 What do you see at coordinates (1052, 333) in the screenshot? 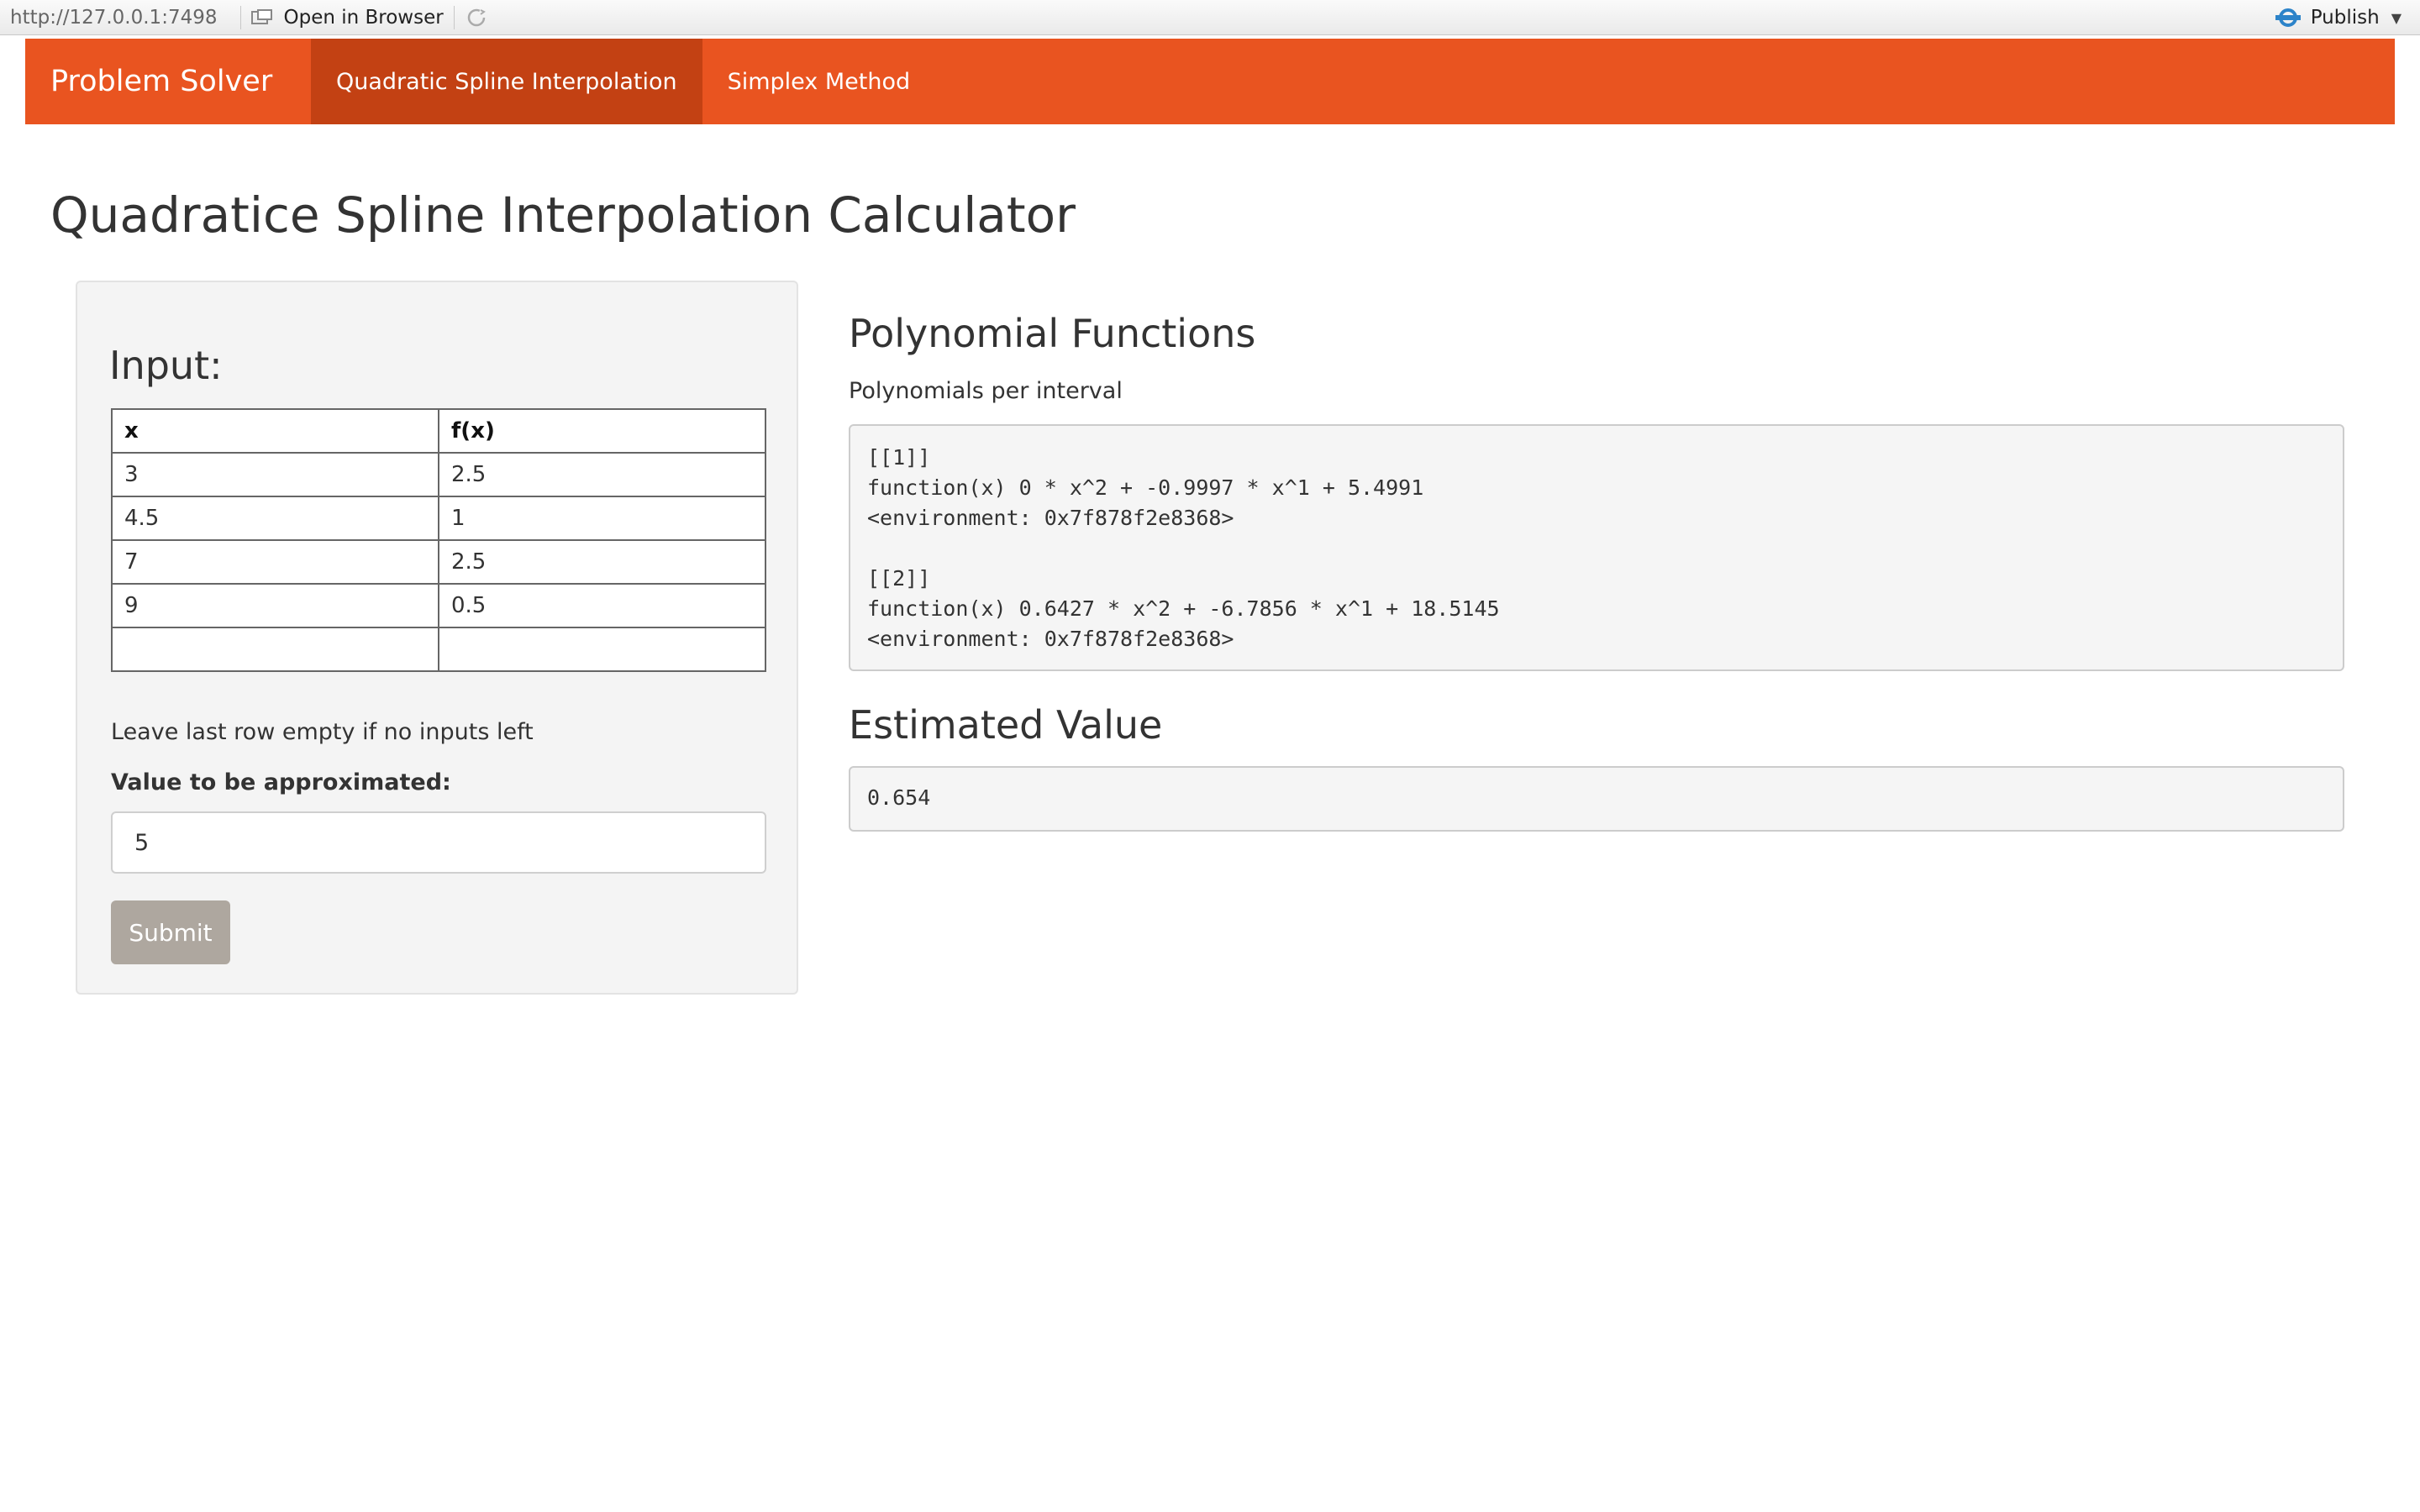
I see `polynomial-heading: Polynomial Functions` at bounding box center [1052, 333].